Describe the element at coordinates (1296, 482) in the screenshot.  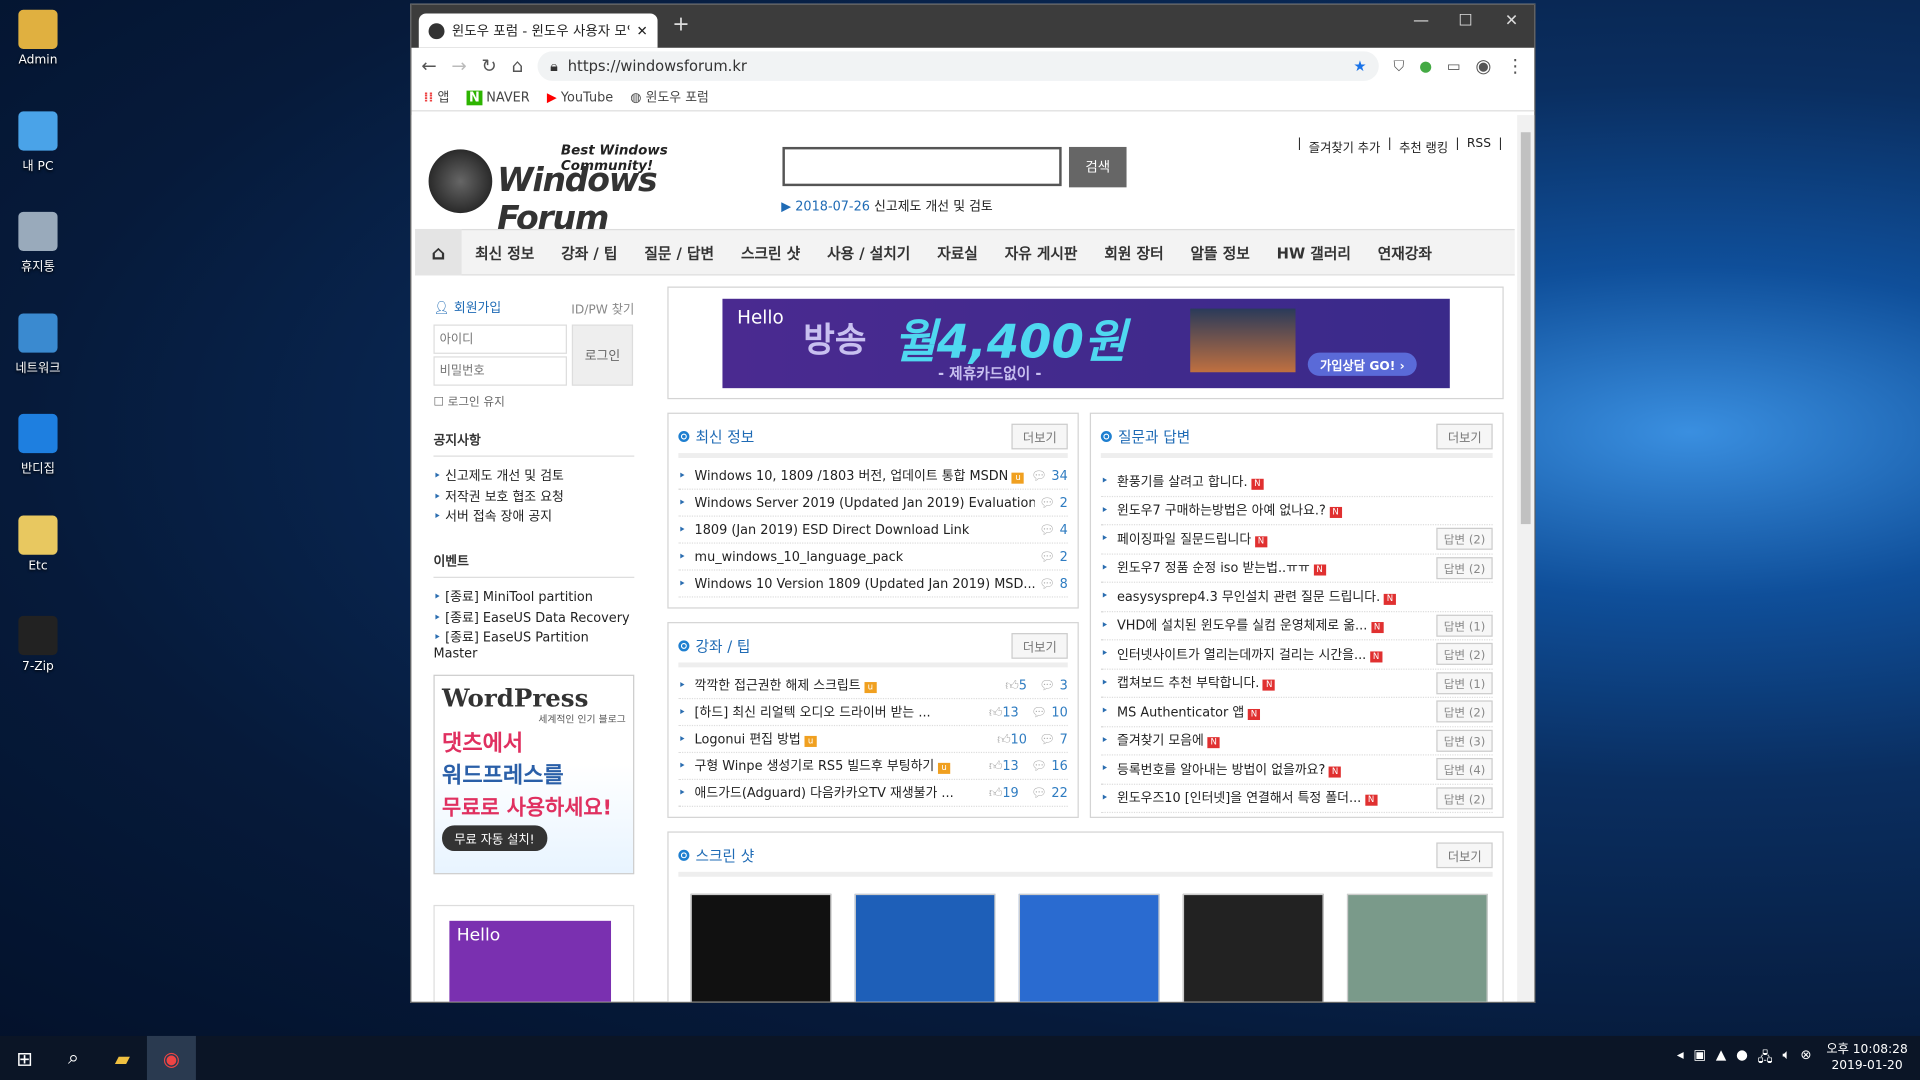
I see `qna-row: 환풍기를 살려고 합니다.N` at that location.